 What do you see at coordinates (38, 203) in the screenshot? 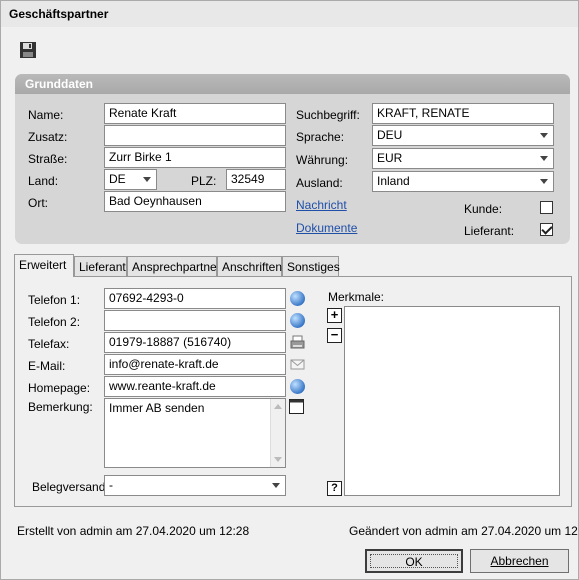
I see `ort-label: Ort:` at bounding box center [38, 203].